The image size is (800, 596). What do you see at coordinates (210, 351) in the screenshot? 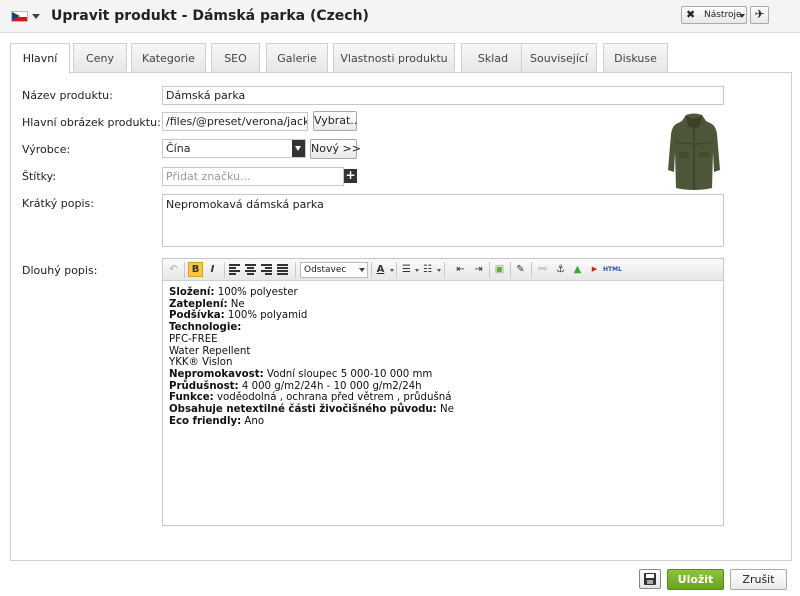
I see `editor-line-value: Water Repellent` at bounding box center [210, 351].